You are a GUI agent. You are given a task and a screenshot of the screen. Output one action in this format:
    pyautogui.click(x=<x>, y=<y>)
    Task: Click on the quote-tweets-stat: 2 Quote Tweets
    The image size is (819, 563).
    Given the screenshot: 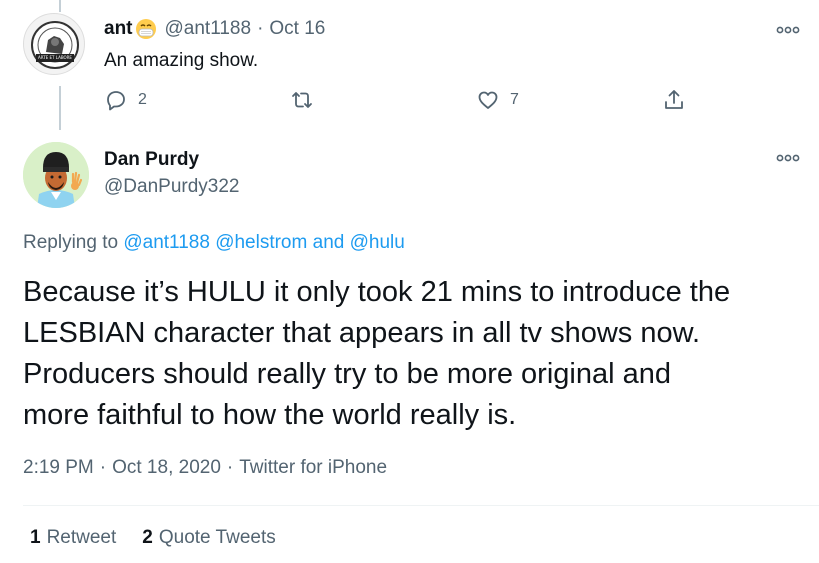 What is the action you would take?
    pyautogui.click(x=208, y=538)
    